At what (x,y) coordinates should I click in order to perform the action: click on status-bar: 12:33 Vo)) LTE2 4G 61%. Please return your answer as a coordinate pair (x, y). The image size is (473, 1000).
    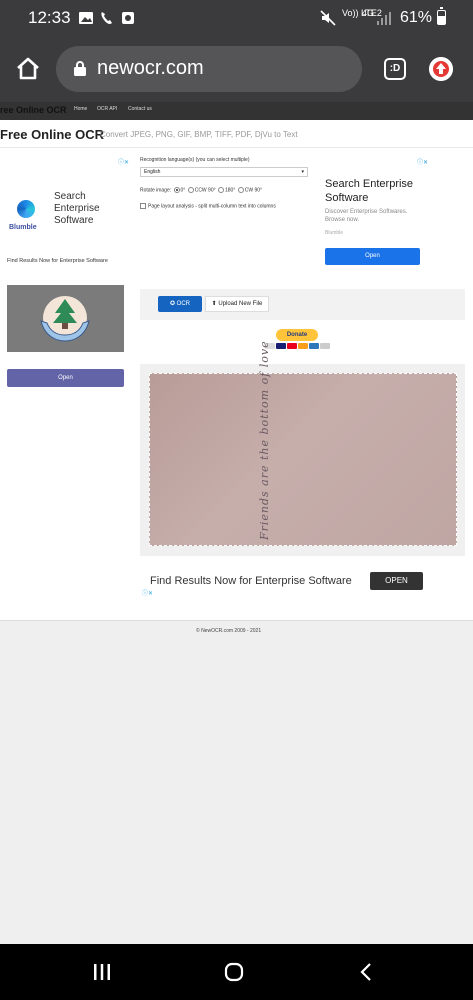
    Looking at the image, I should click on (236, 18).